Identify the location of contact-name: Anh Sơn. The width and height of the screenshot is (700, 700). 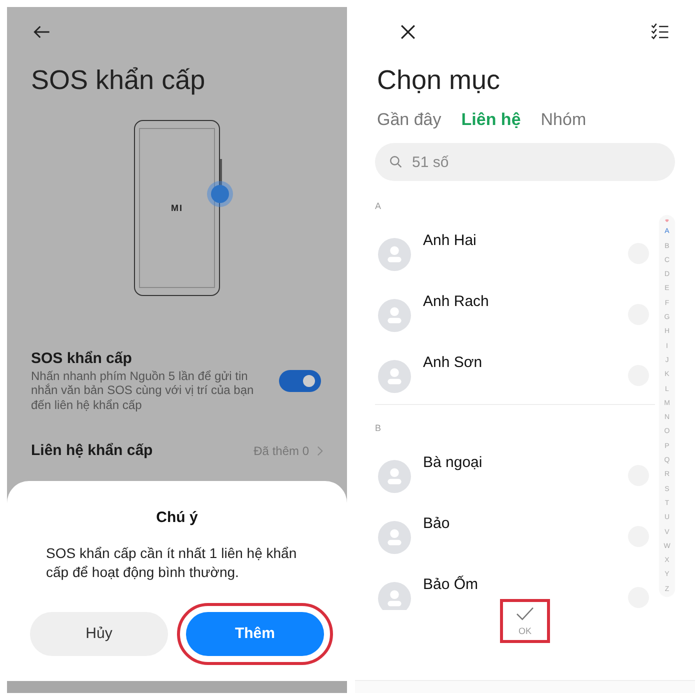
(519, 362).